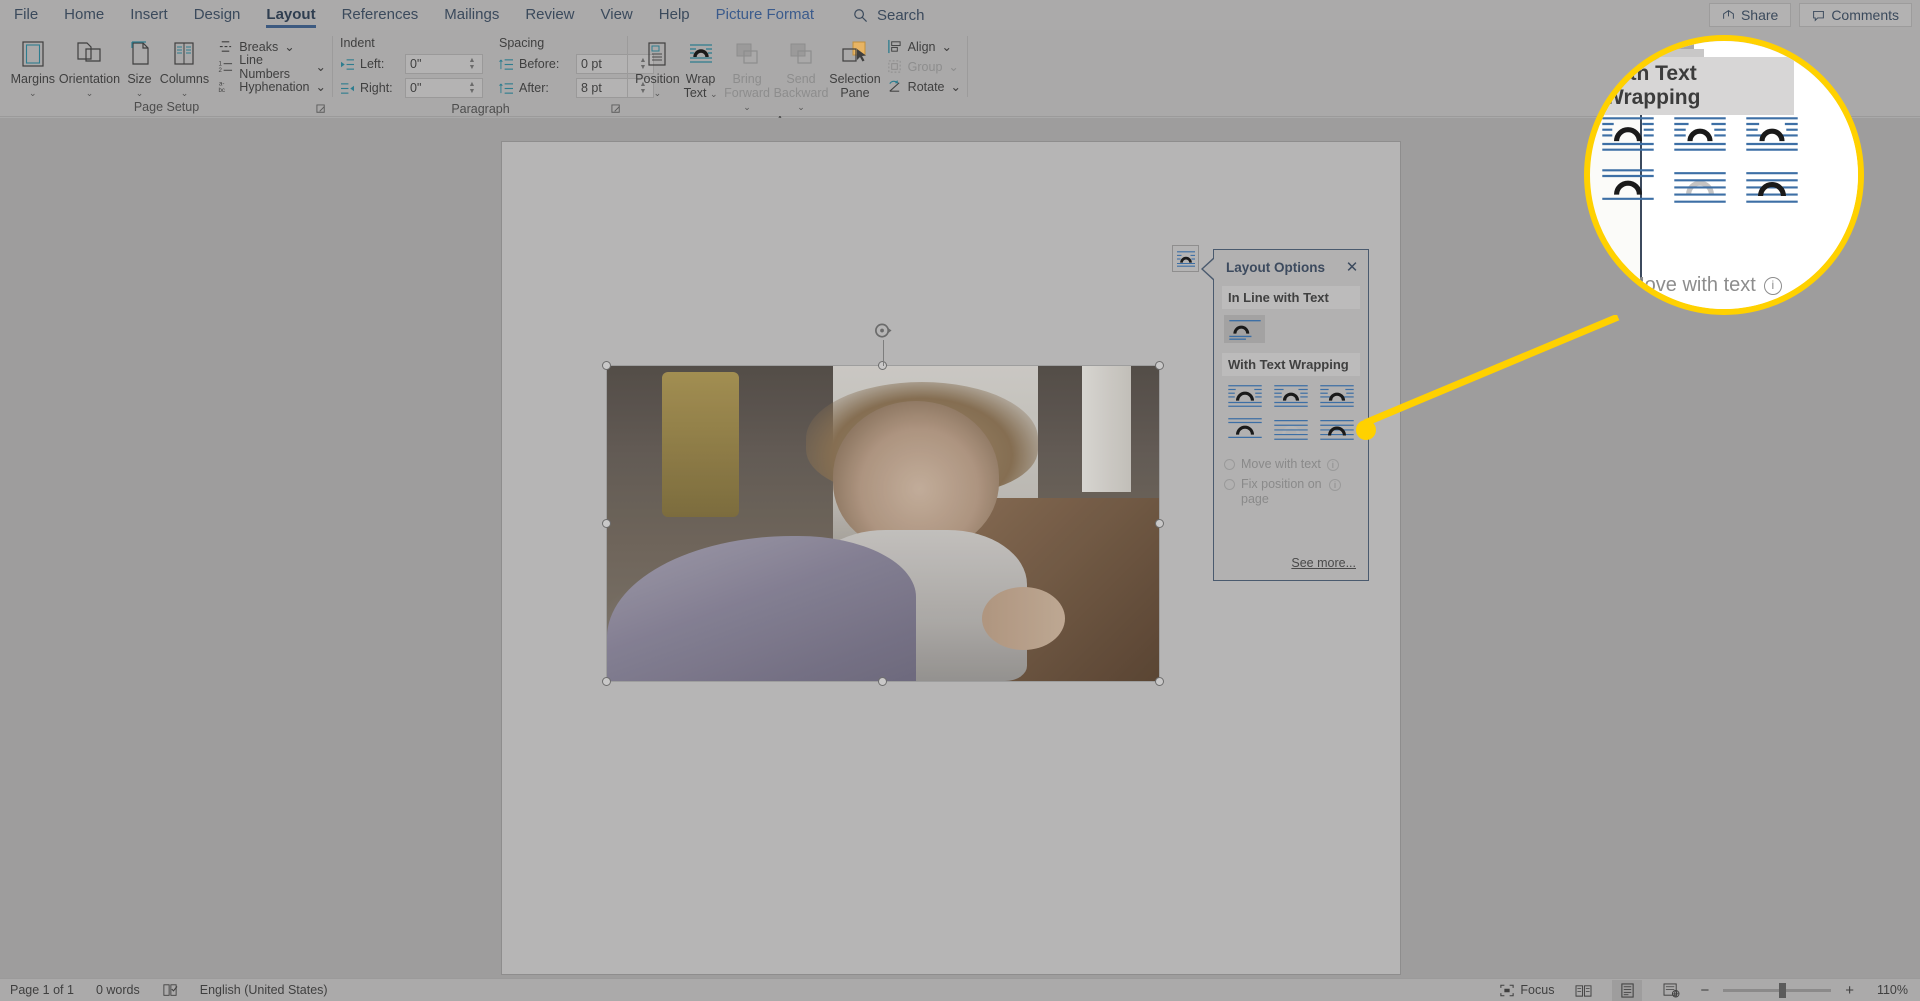 This screenshot has width=1920, height=1001. I want to click on hyphenation-button: a-bc Hyphenation ⌄, so click(272, 86).